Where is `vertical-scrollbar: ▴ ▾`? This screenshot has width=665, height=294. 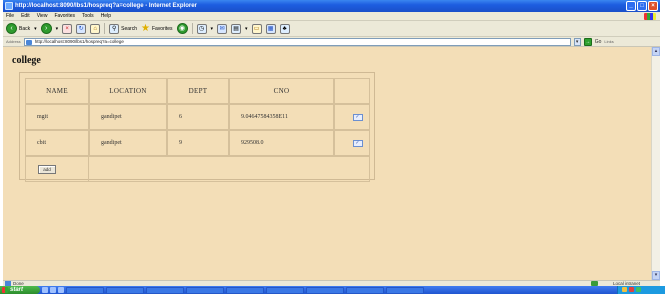 vertical-scrollbar: ▴ ▾ is located at coordinates (655, 163).